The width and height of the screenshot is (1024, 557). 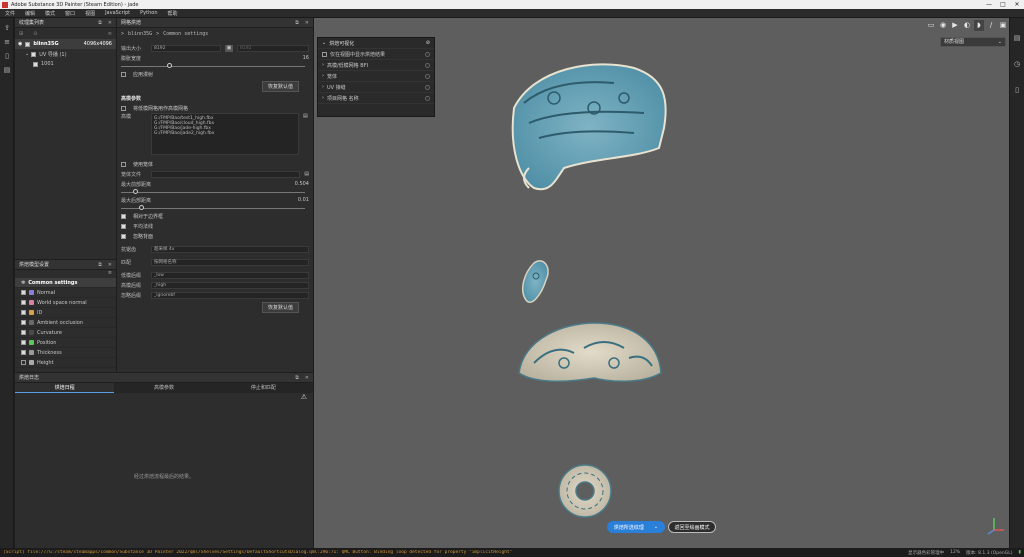 I want to click on menu-edit: 编辑, so click(x=30, y=13).